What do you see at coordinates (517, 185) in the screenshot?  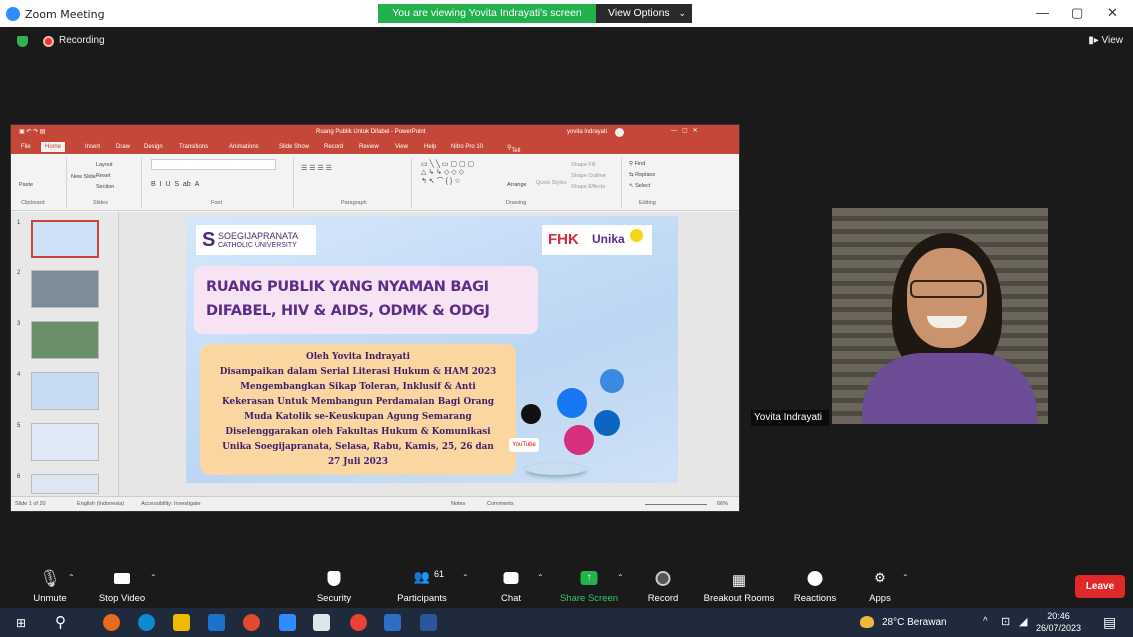 I see `arrange-button: Arrange` at bounding box center [517, 185].